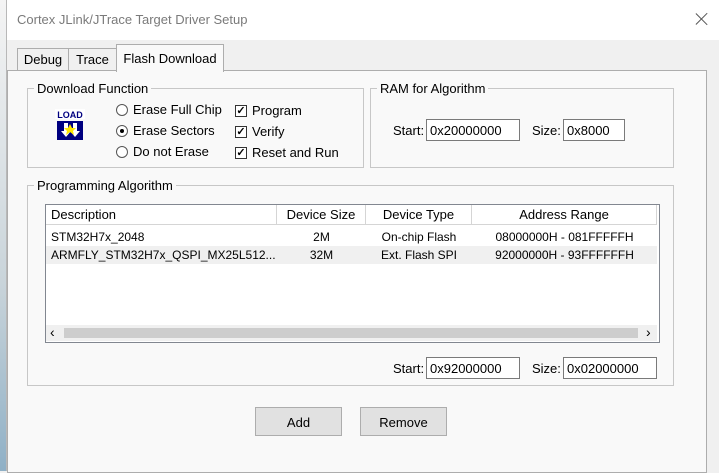 The height and width of the screenshot is (473, 719). Describe the element at coordinates (98, 237) in the screenshot. I see `row-description: STM32H7x_2048` at that location.